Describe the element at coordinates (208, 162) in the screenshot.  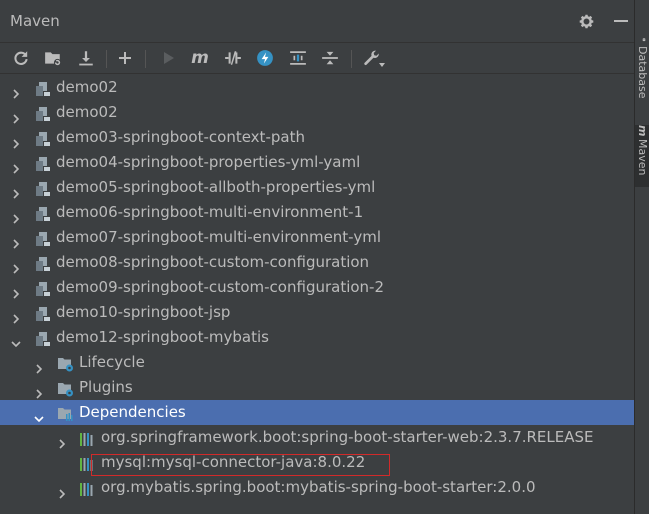
I see `tree-row-label: demo04-springboot-properties-yml-yaml` at that location.